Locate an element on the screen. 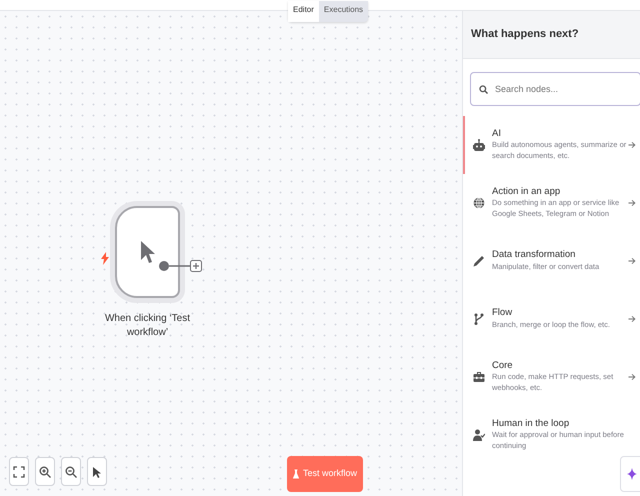 The height and width of the screenshot is (496, 640). tab: Executions is located at coordinates (343, 11).